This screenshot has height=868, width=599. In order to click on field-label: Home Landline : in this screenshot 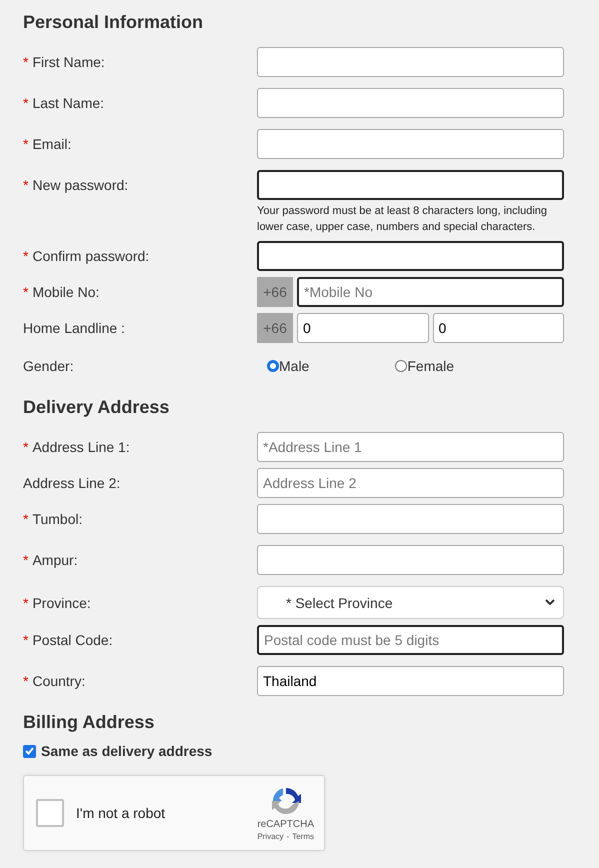, I will do `click(74, 328)`.